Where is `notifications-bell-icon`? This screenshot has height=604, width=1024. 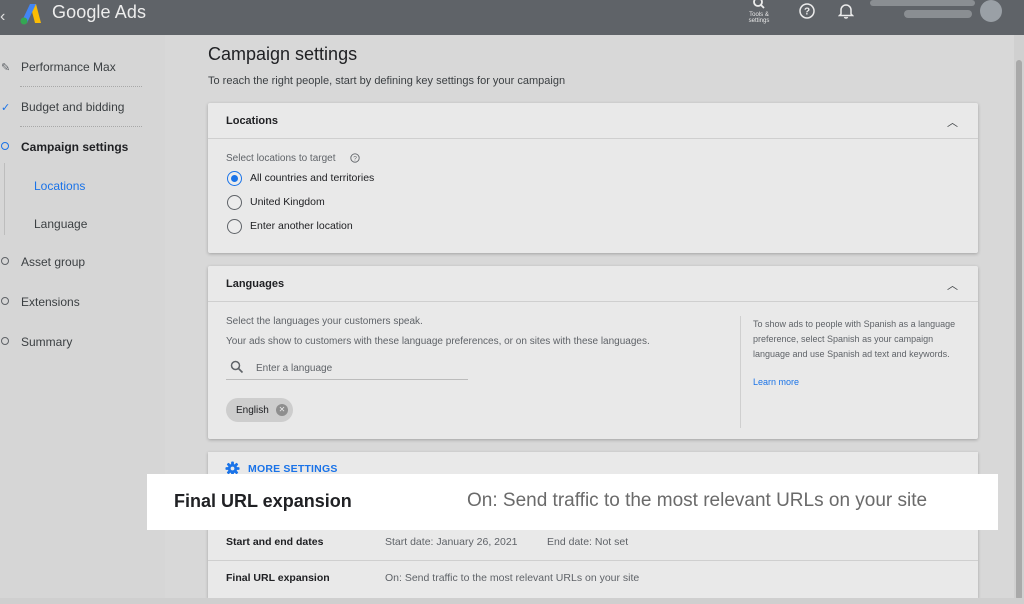 notifications-bell-icon is located at coordinates (846, 11).